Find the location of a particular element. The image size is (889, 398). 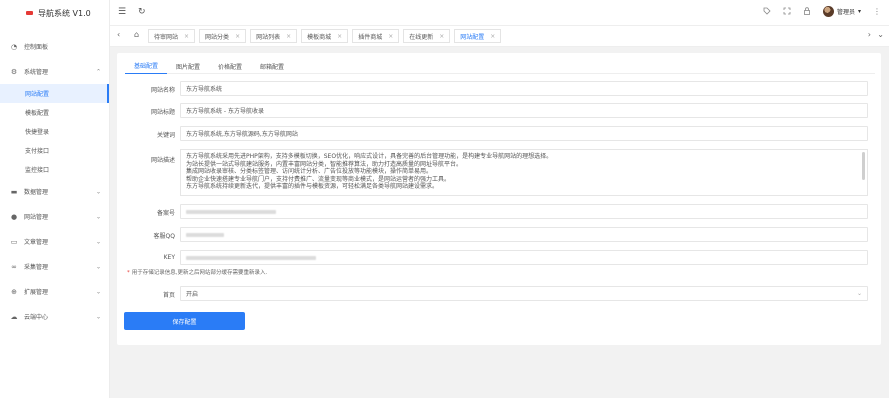

tab-template-store: 模板商城 × is located at coordinates (325, 36).